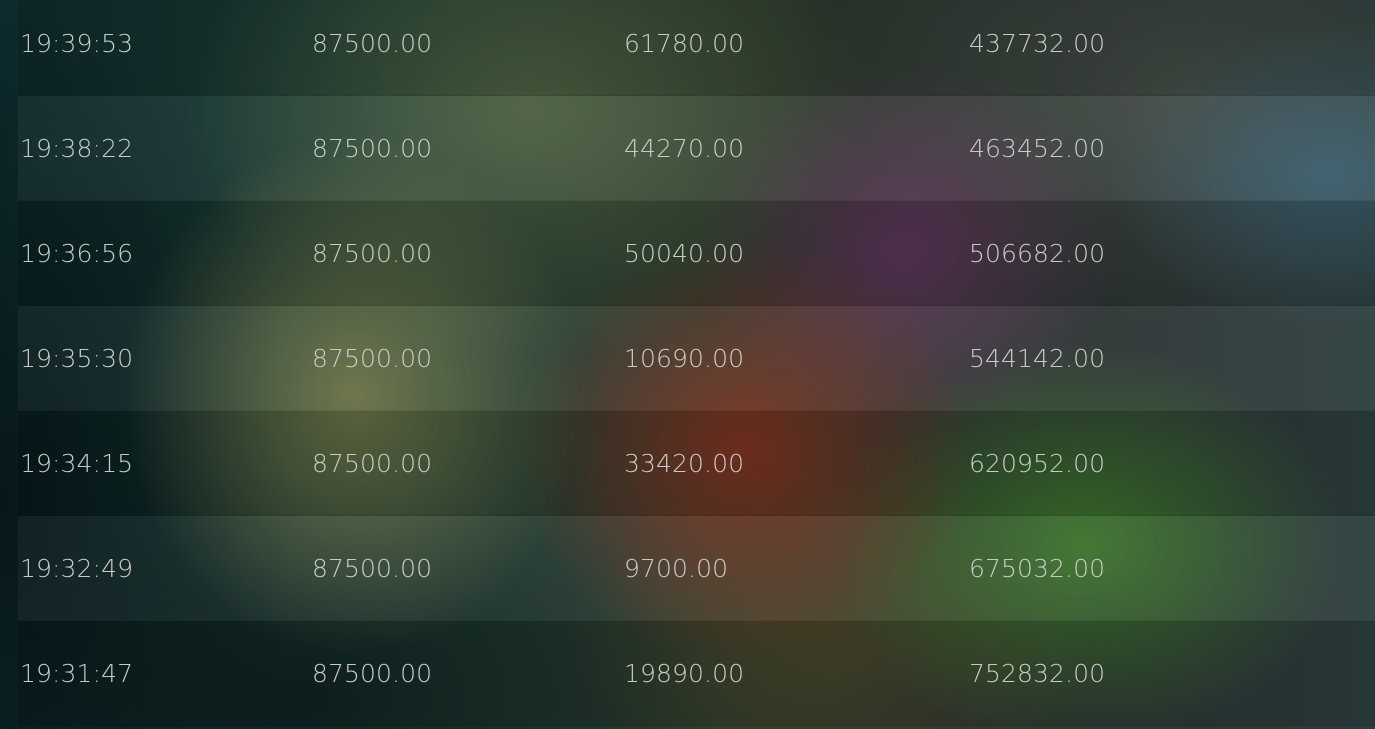 Image resolution: width=1375 pixels, height=729 pixels. I want to click on table-row: 19:39:53 87500.00 61780.00 437732.00, so click(696, 48).